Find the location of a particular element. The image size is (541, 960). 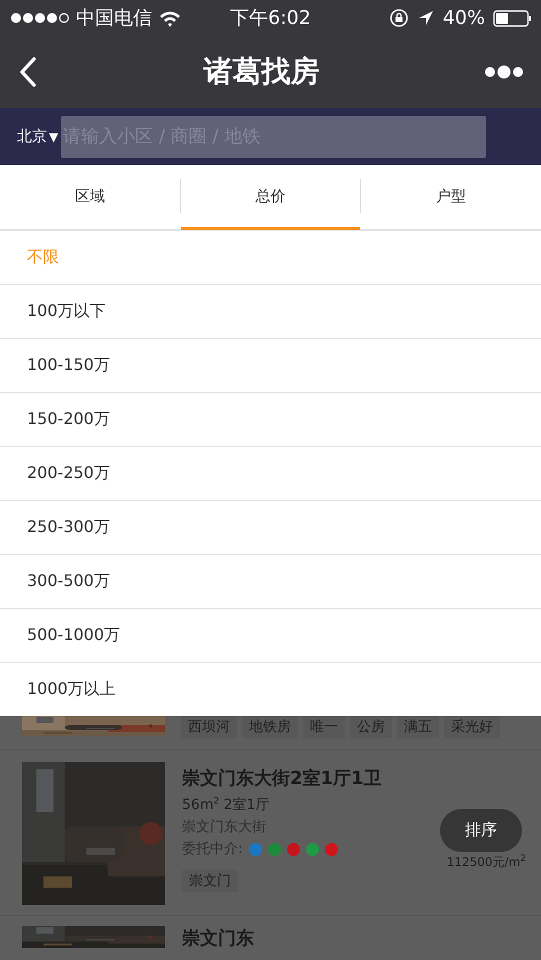

location-icon is located at coordinates (425, 18).